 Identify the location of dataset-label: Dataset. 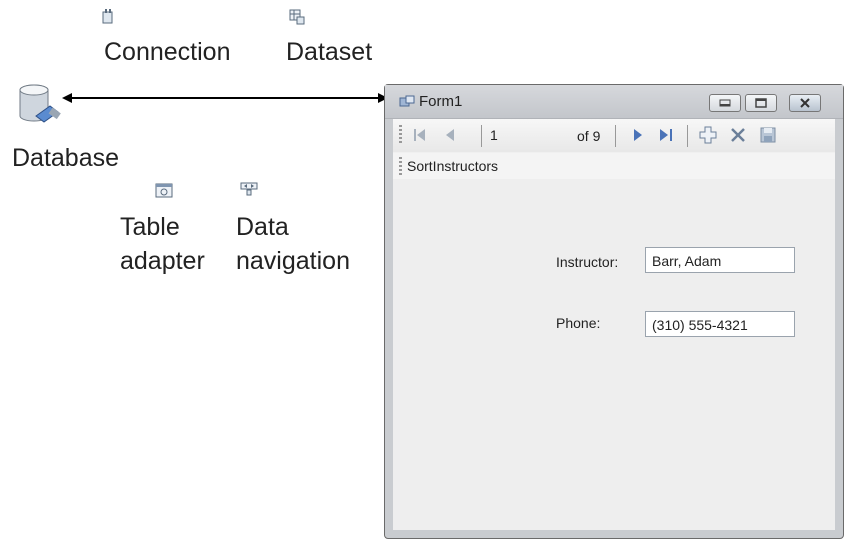
(329, 52).